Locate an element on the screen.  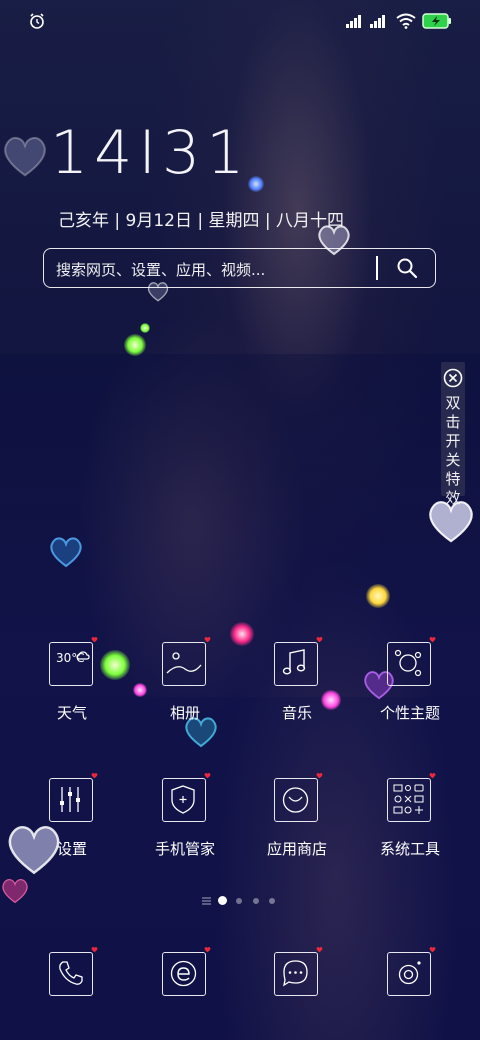
app-label: 相册 is located at coordinates (184, 713).